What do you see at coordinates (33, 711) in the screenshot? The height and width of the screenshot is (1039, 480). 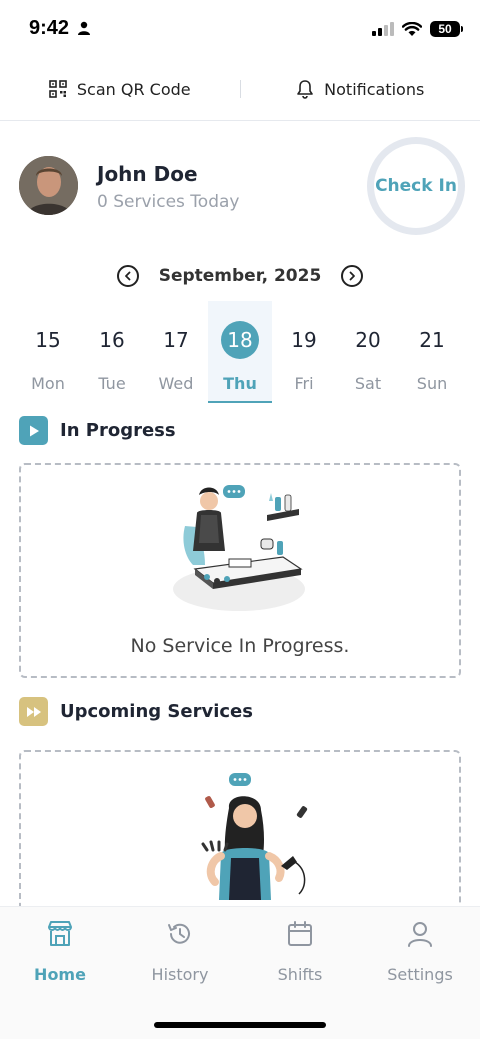 I see `fast-forward-icon` at bounding box center [33, 711].